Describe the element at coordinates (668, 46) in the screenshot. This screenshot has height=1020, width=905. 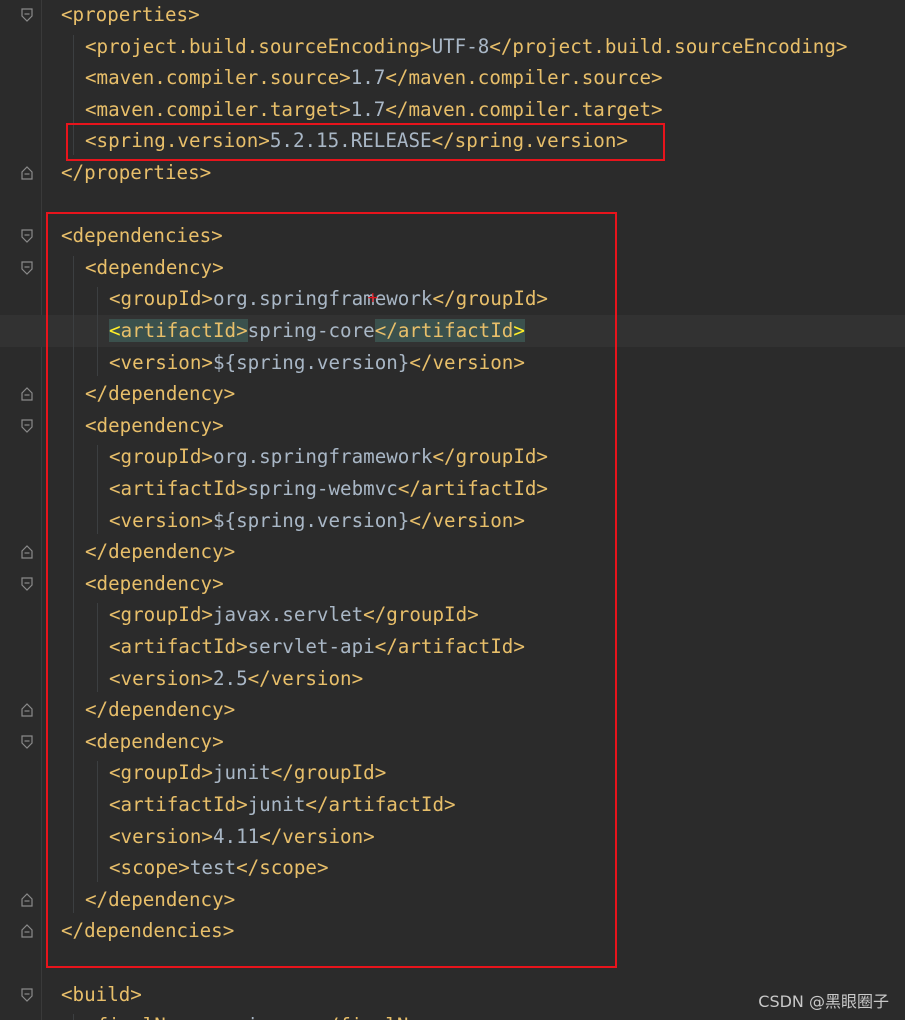
I see `xml-tag: </project.build.sourceEncoding>` at that location.